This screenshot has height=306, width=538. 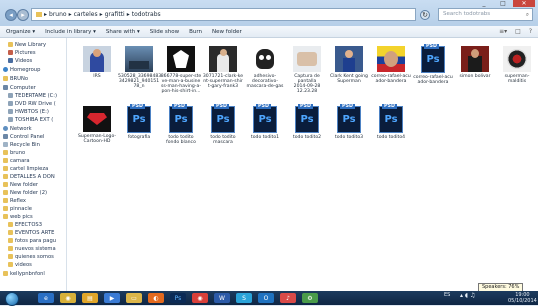 What do you see at coordinates (223, 124) in the screenshot?
I see `file-tile: PSD Ps todo todito mascara` at bounding box center [223, 124].